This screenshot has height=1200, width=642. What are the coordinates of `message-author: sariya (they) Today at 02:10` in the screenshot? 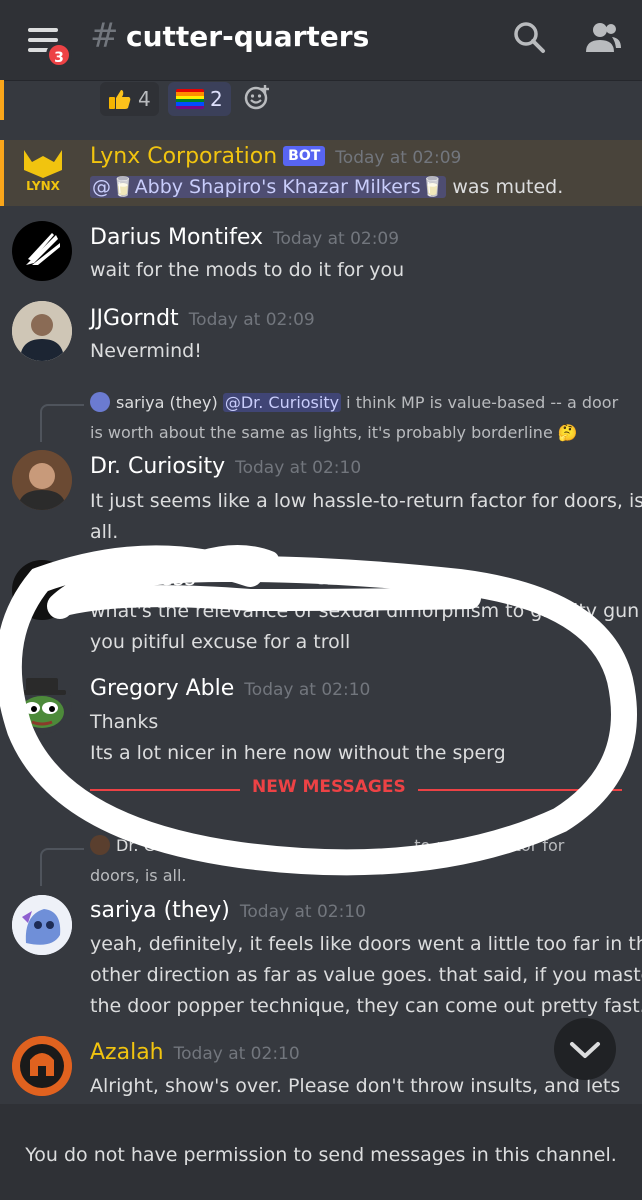 It's located at (228, 910).